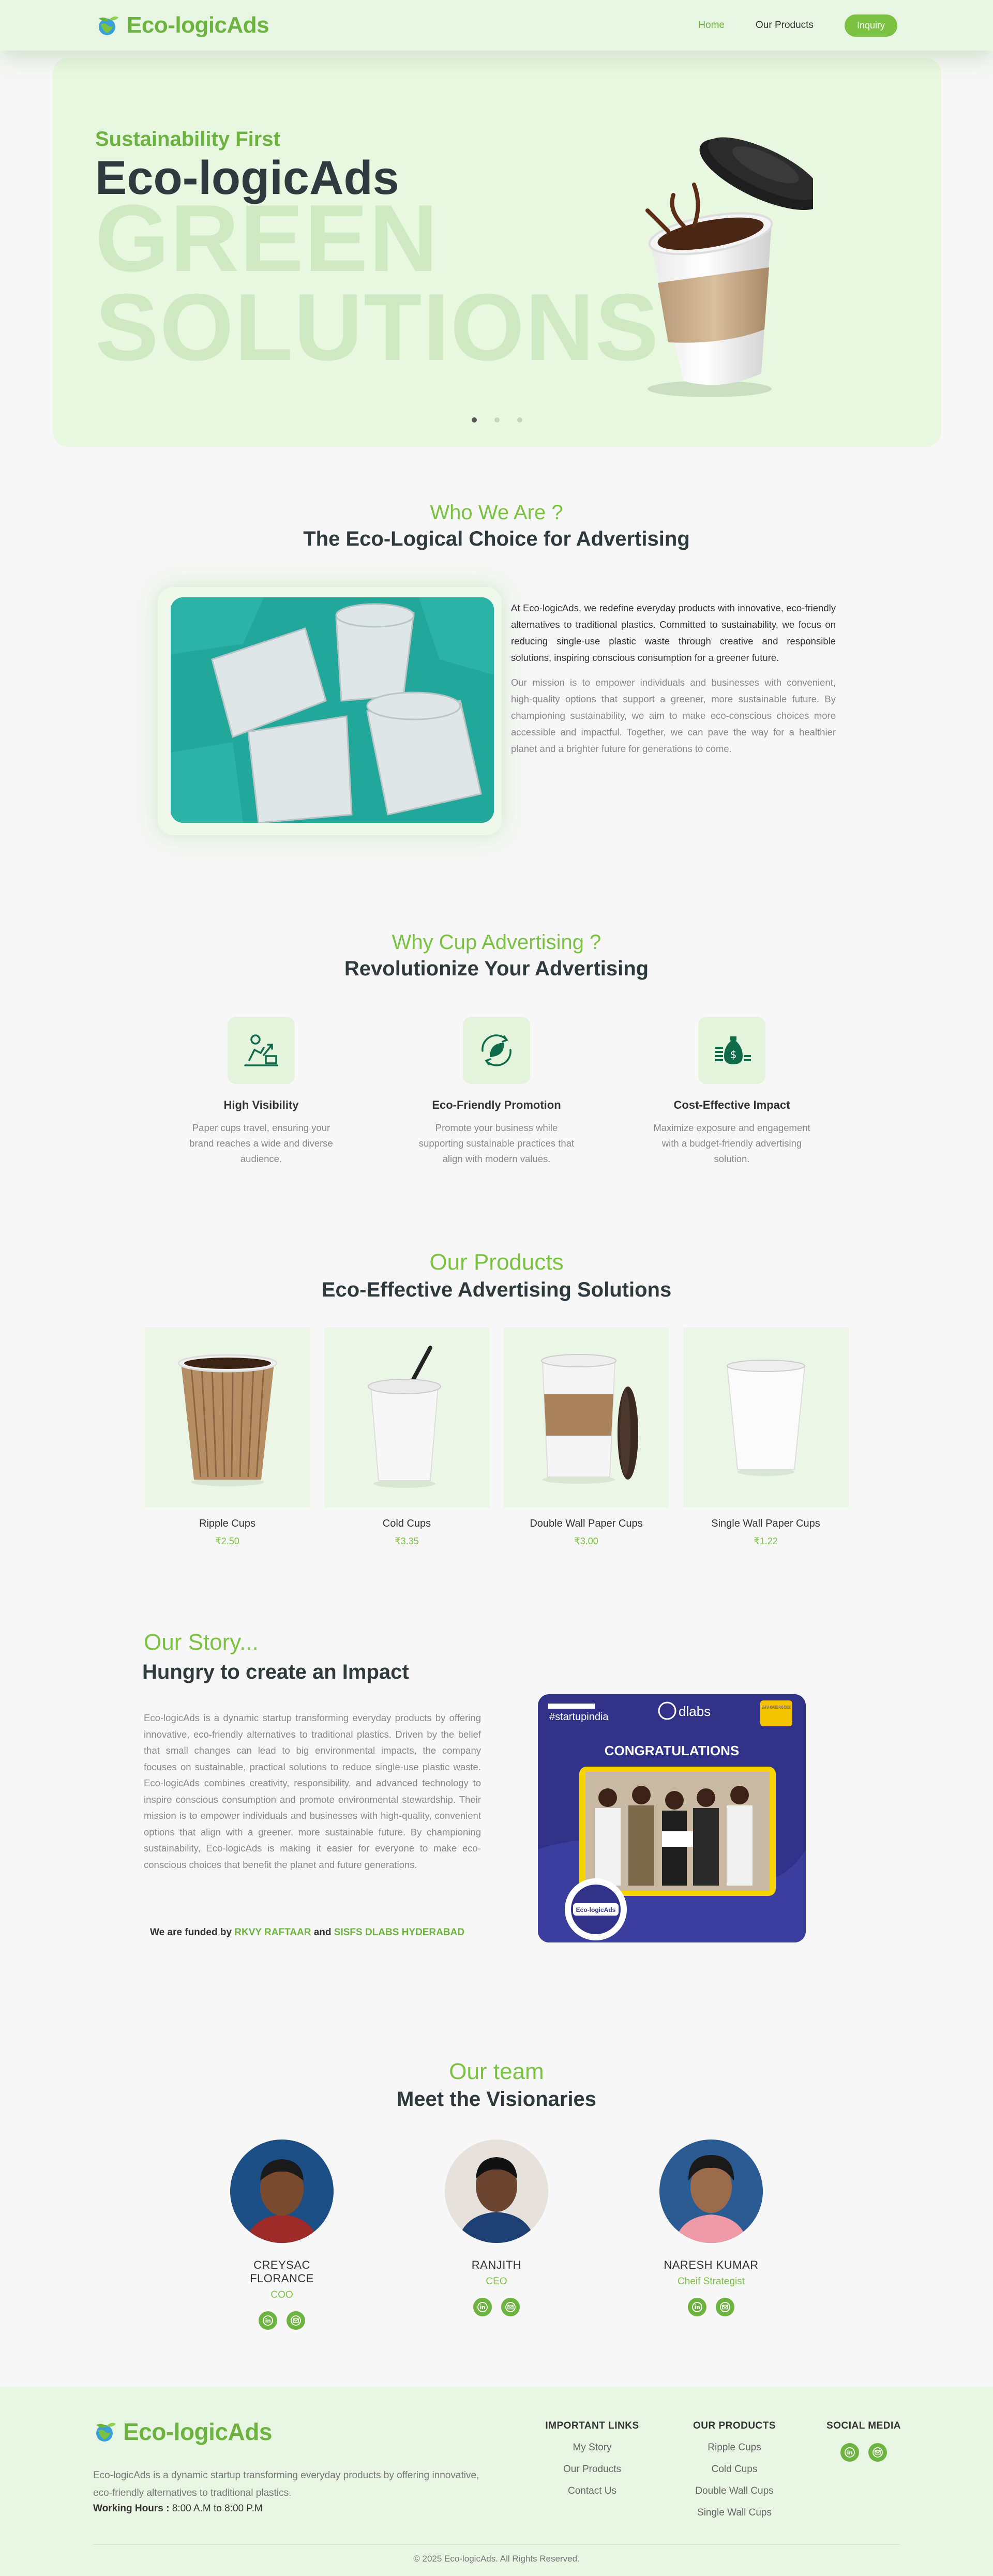 The width and height of the screenshot is (993, 2576). I want to click on feature-title: Eco-Friendly Promotion, so click(496, 1104).